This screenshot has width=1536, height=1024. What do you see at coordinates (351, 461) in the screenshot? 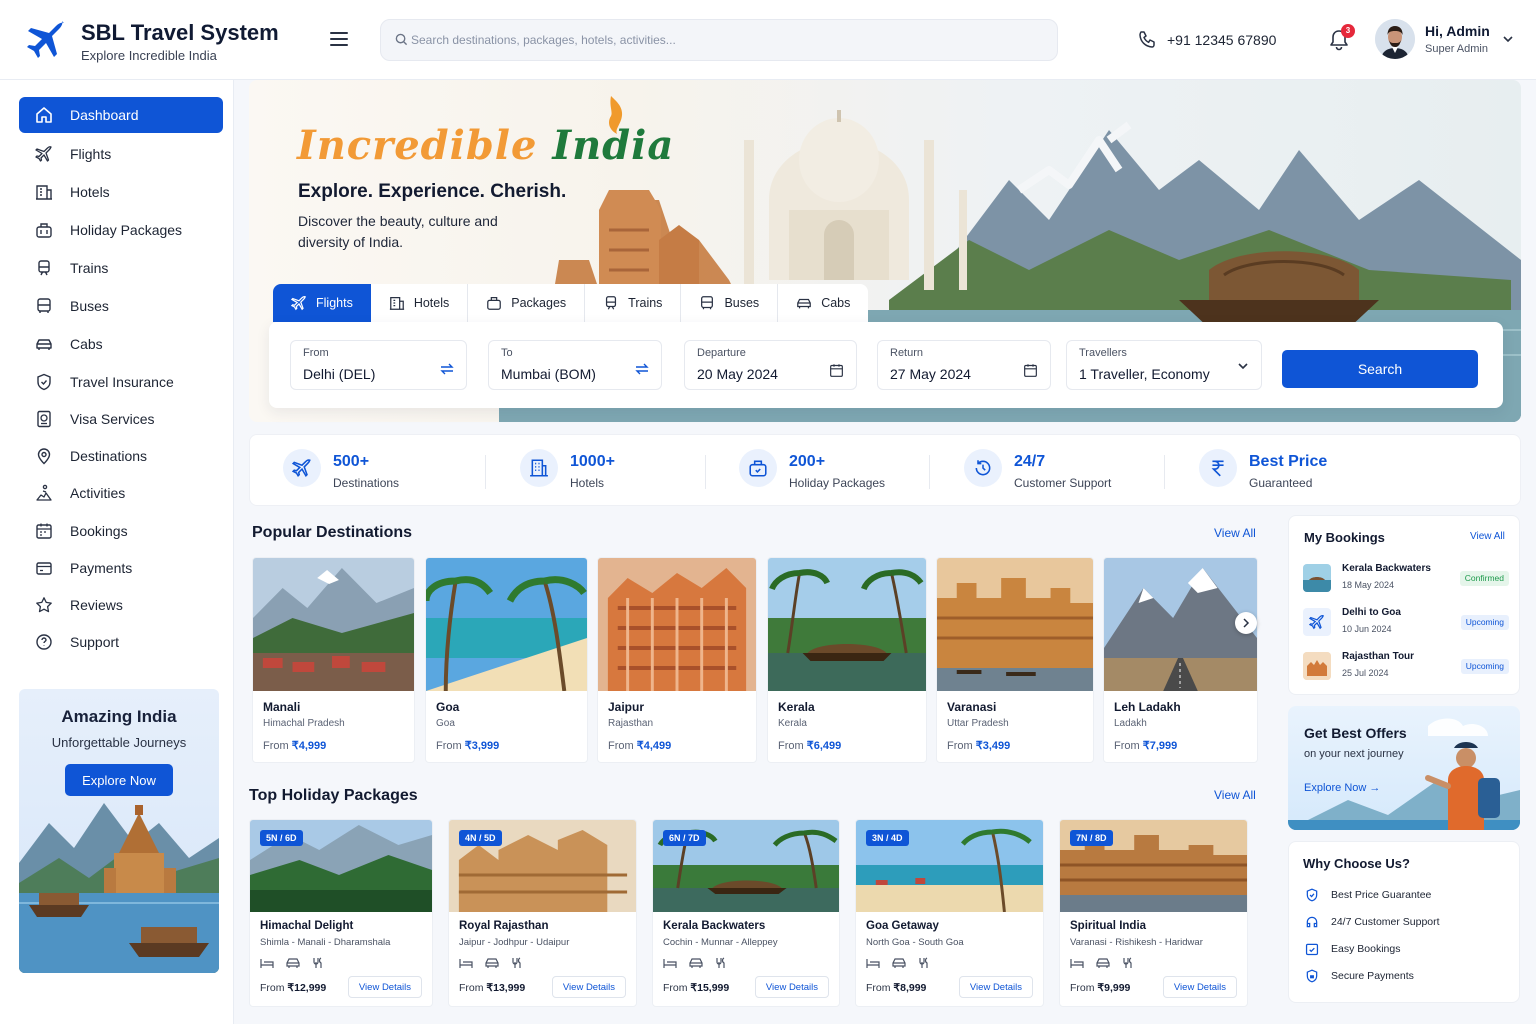
I see `stat-value: 500+` at bounding box center [351, 461].